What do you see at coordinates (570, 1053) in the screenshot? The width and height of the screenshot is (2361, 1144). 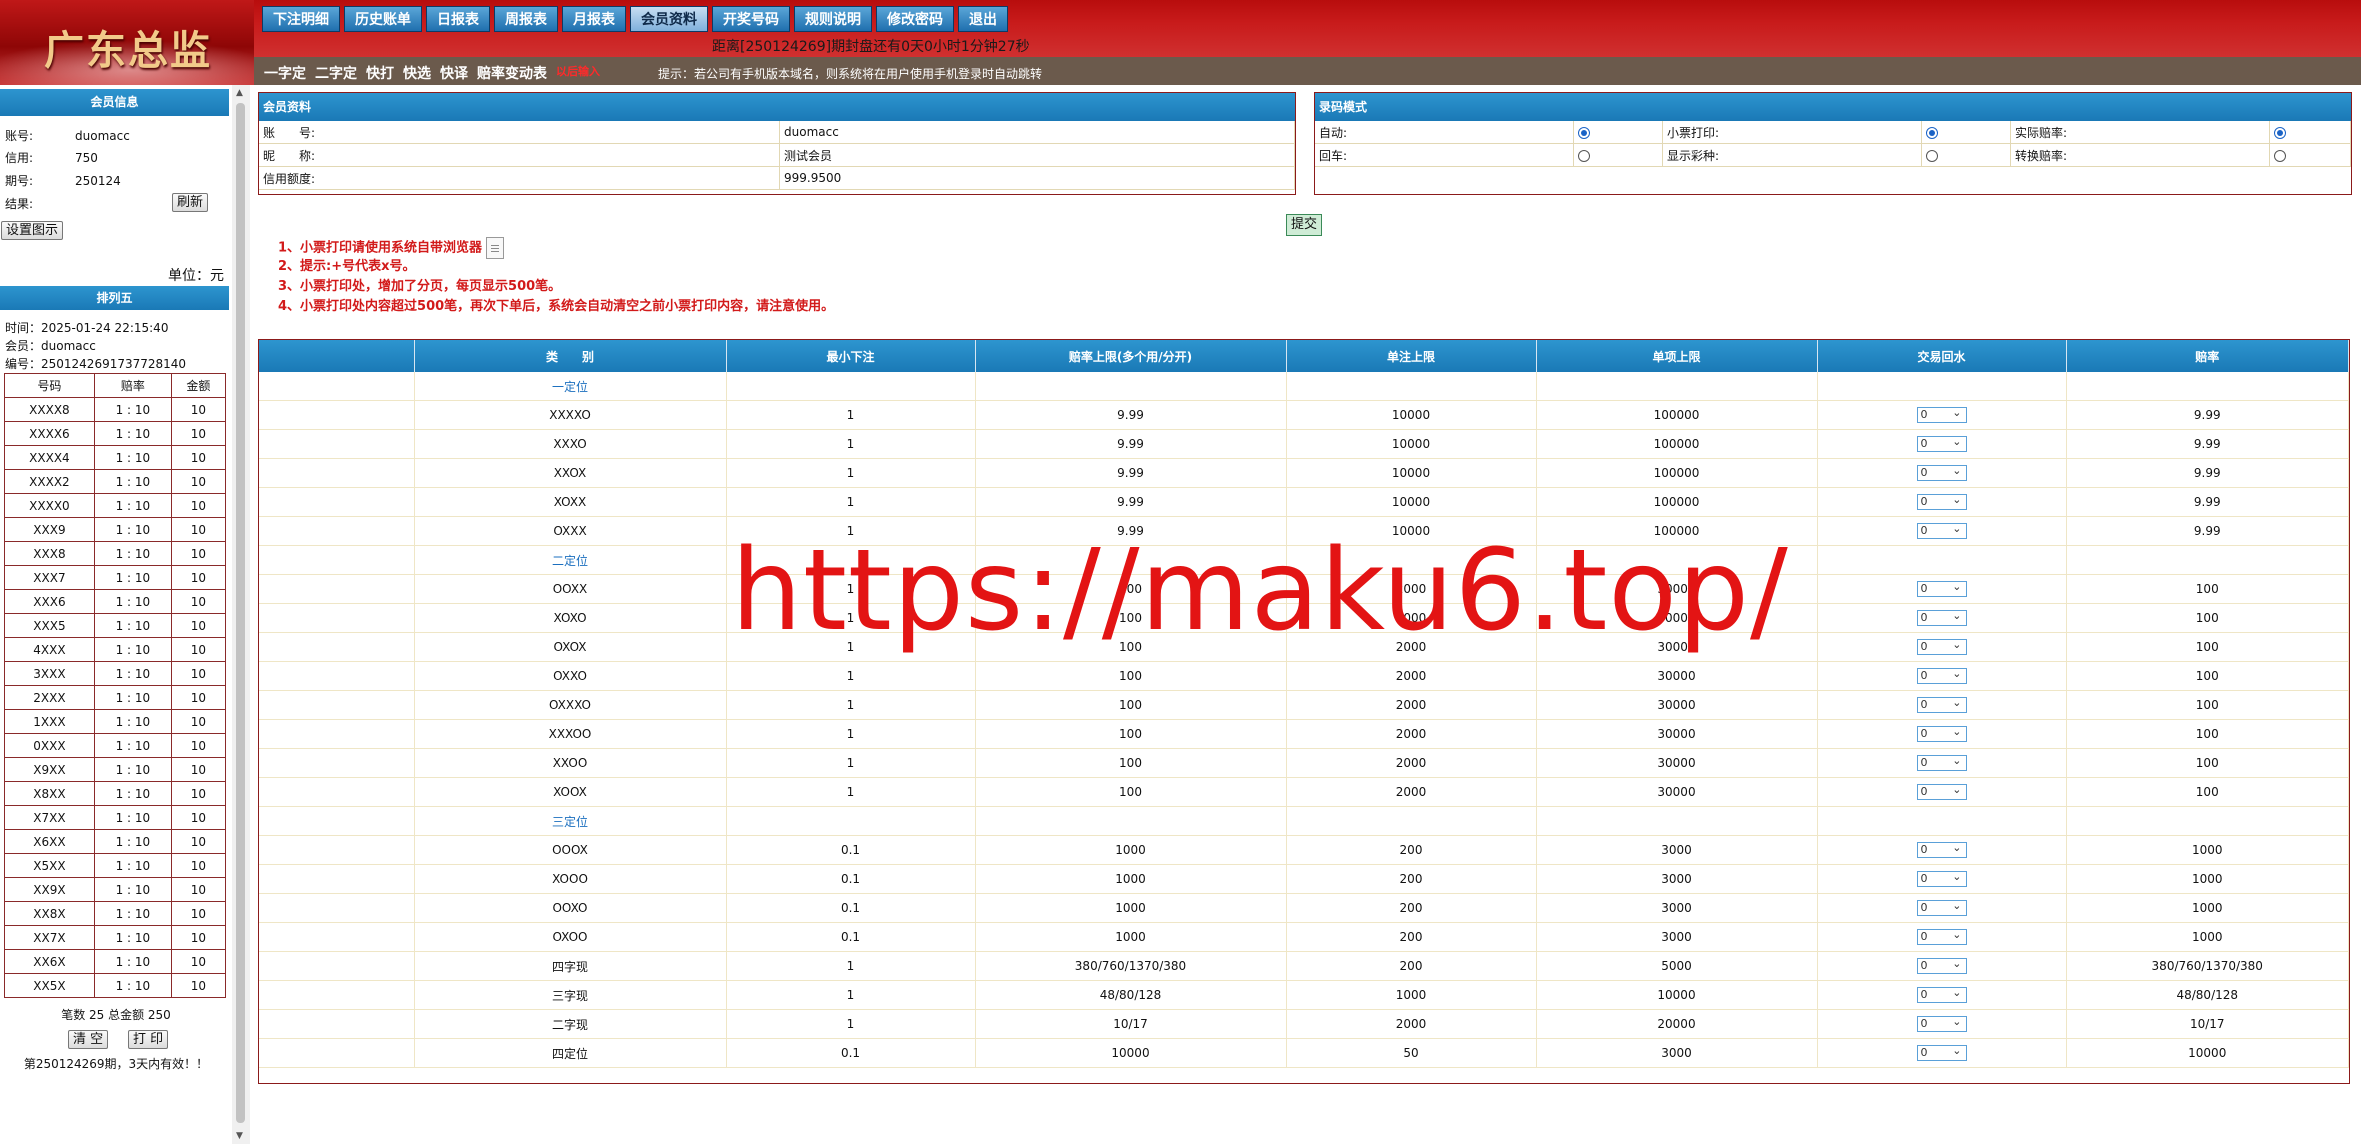 I see `category-cell: 四定位` at bounding box center [570, 1053].